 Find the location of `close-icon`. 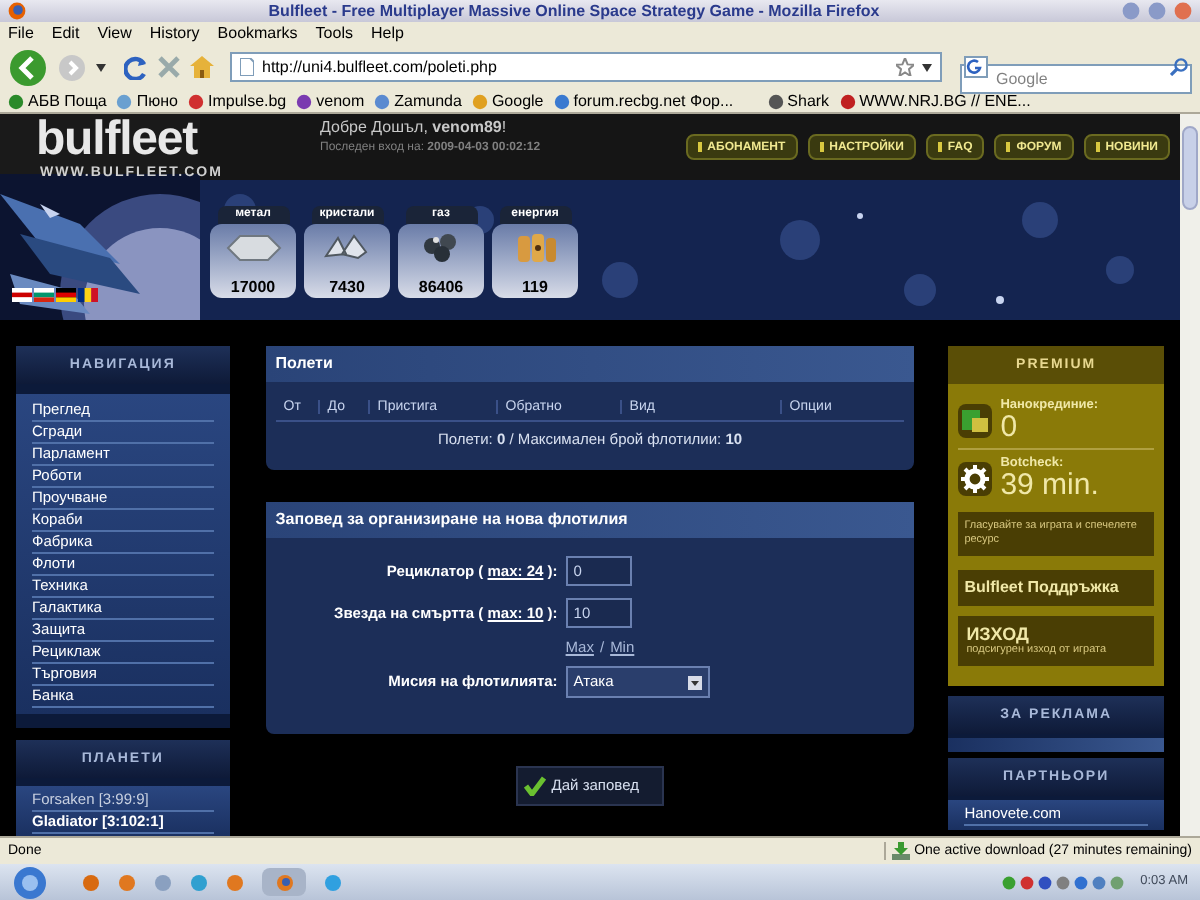

close-icon is located at coordinates (1183, 11).